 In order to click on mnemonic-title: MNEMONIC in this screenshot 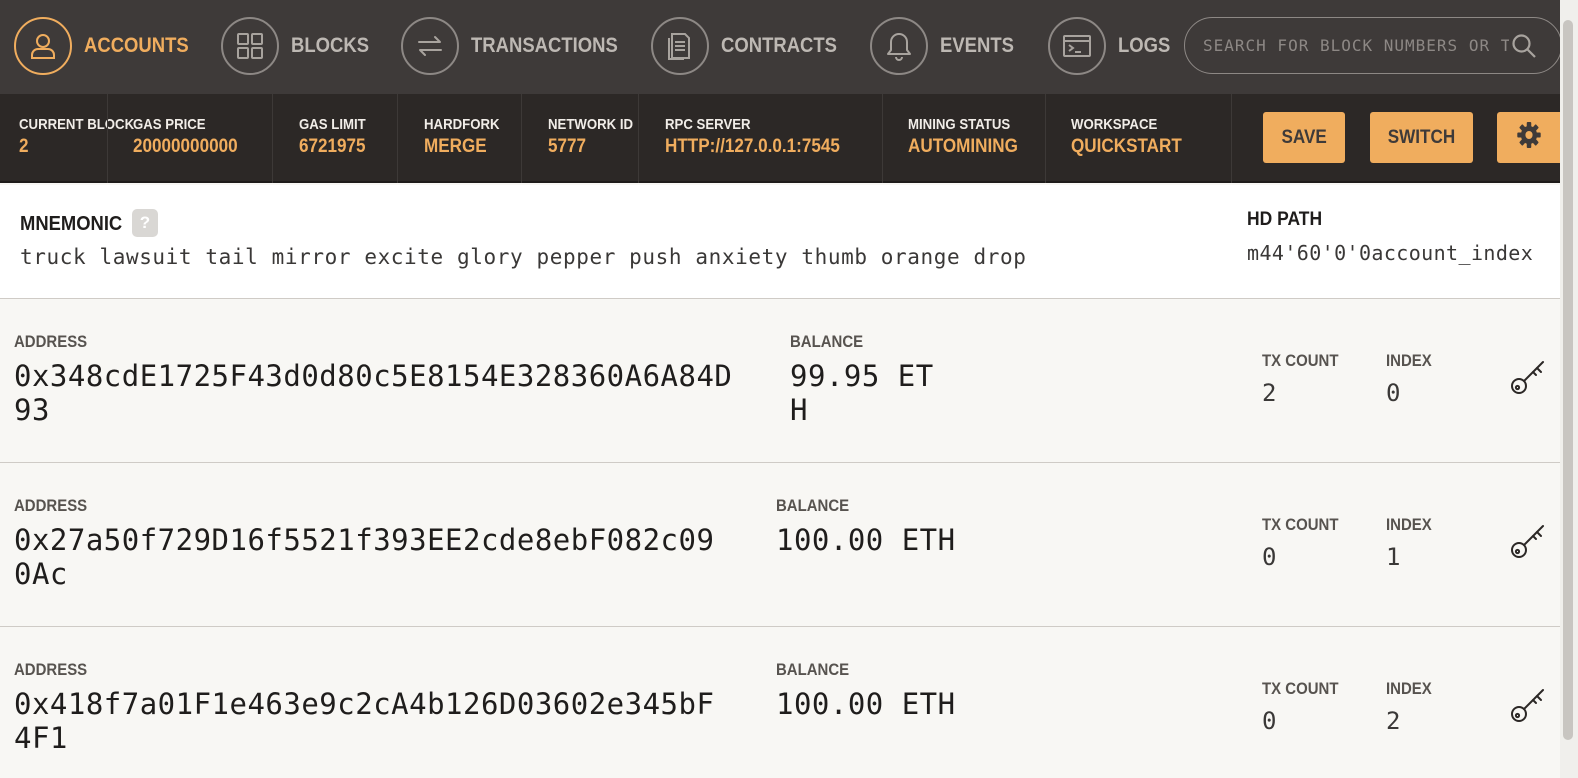, I will do `click(71, 224)`.